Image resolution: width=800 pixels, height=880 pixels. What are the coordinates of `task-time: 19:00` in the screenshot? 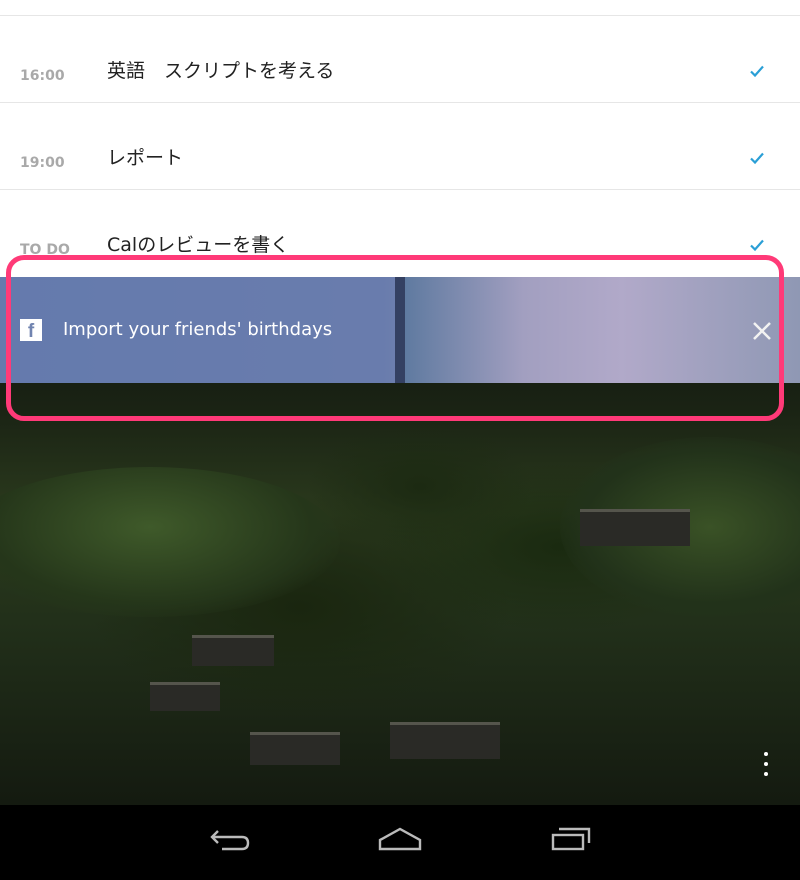 It's located at (42, 163).